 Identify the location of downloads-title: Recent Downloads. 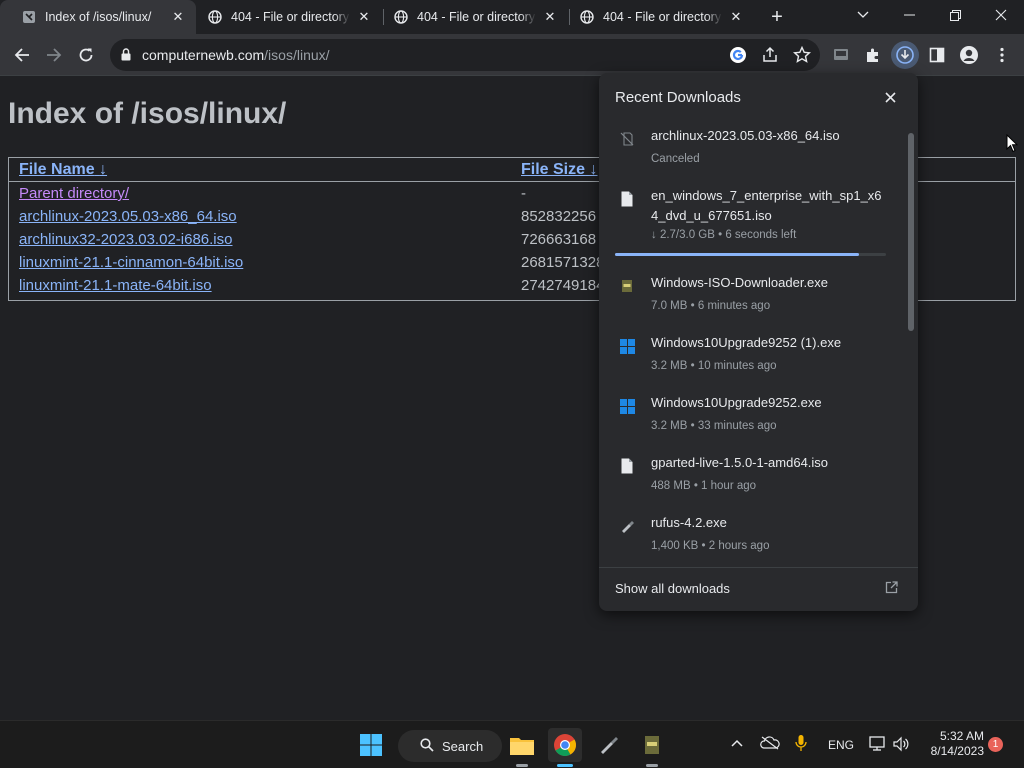
(678, 97).